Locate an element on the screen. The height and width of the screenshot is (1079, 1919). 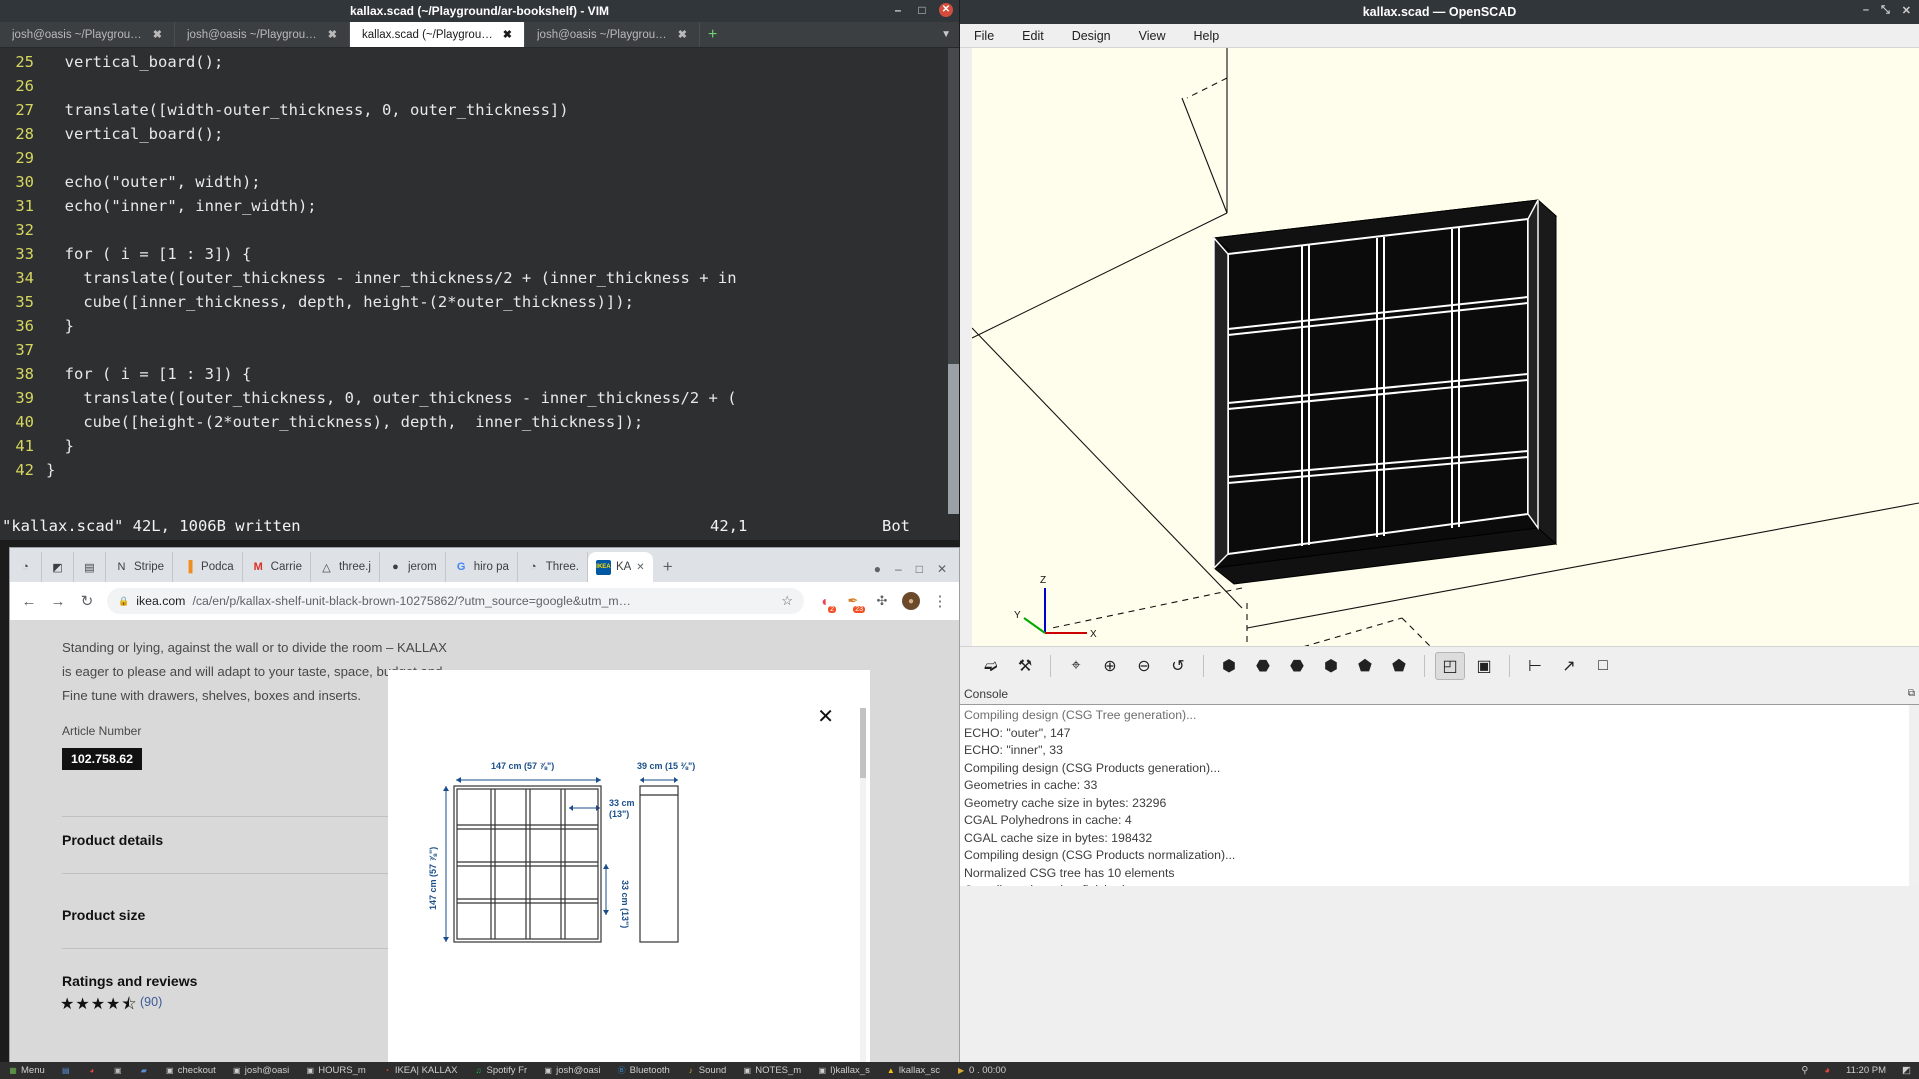
show-edges-button: □ is located at coordinates (1603, 666).